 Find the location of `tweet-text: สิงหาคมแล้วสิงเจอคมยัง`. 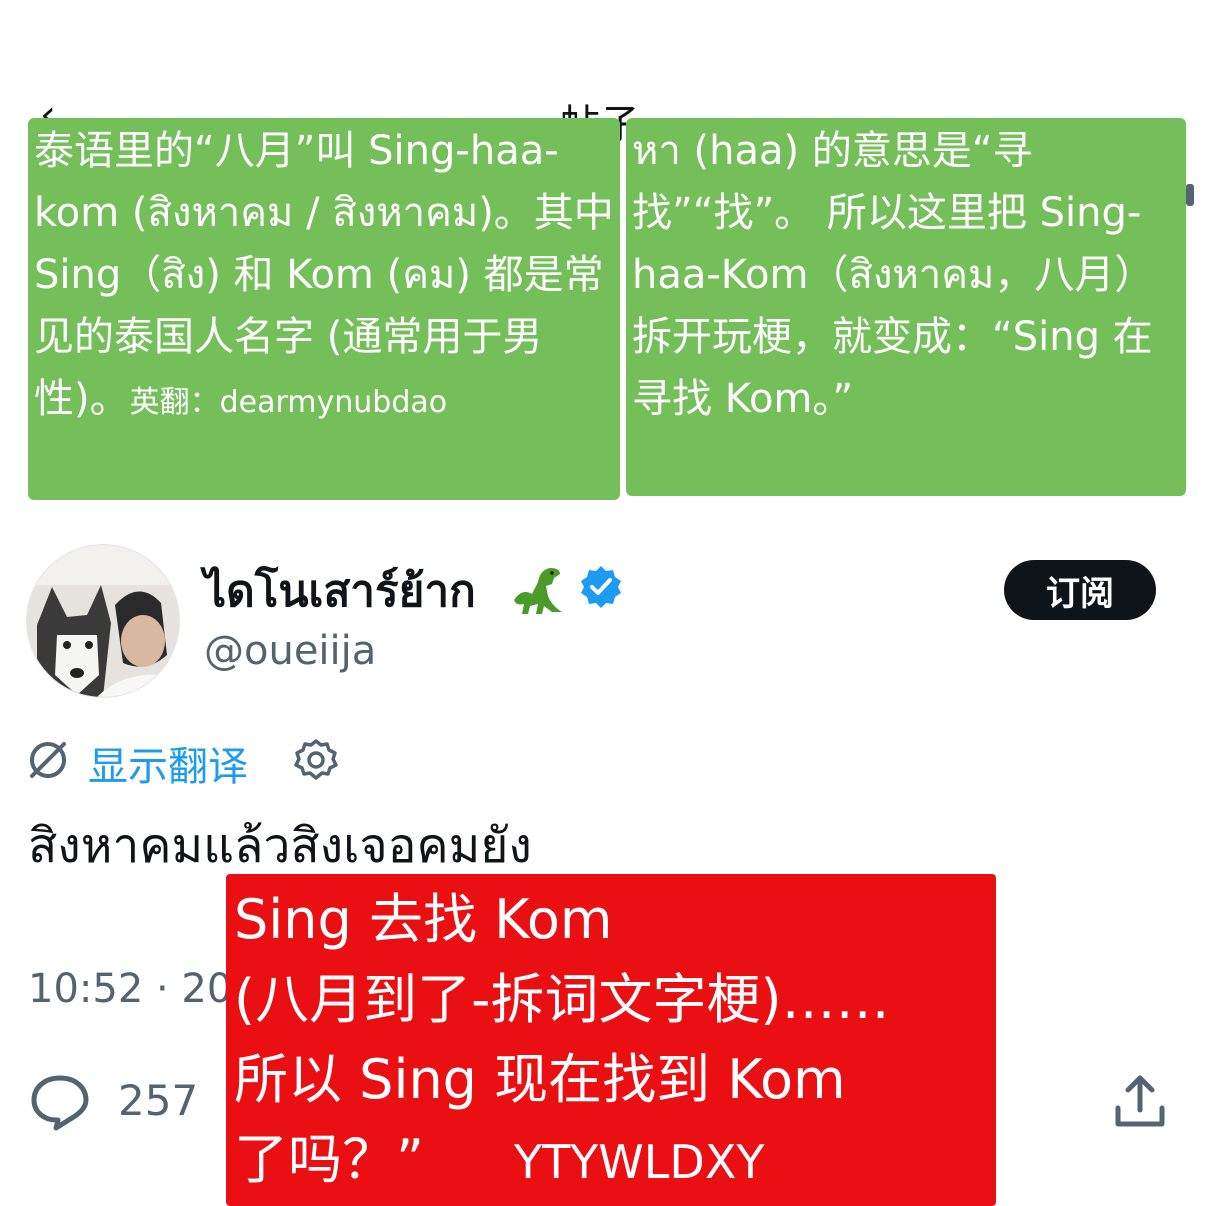

tweet-text: สิงหาคมแล้วสิงเจอคมยัง is located at coordinates (280, 846).